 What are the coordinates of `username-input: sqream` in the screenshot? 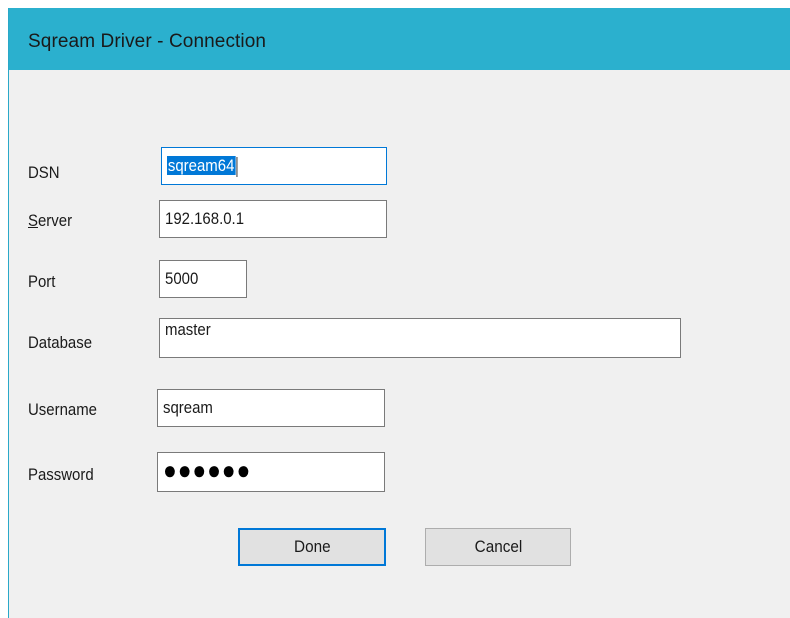 It's located at (271, 408).